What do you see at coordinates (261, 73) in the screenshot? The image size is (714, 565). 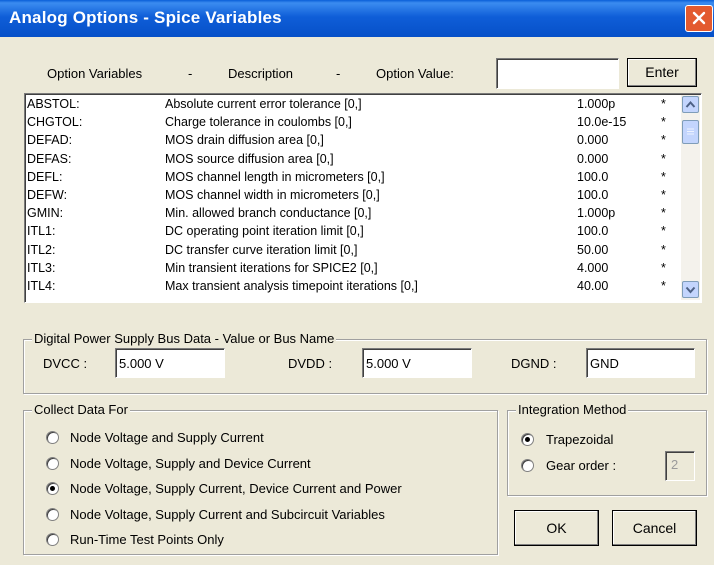 I see `description-label: Description` at bounding box center [261, 73].